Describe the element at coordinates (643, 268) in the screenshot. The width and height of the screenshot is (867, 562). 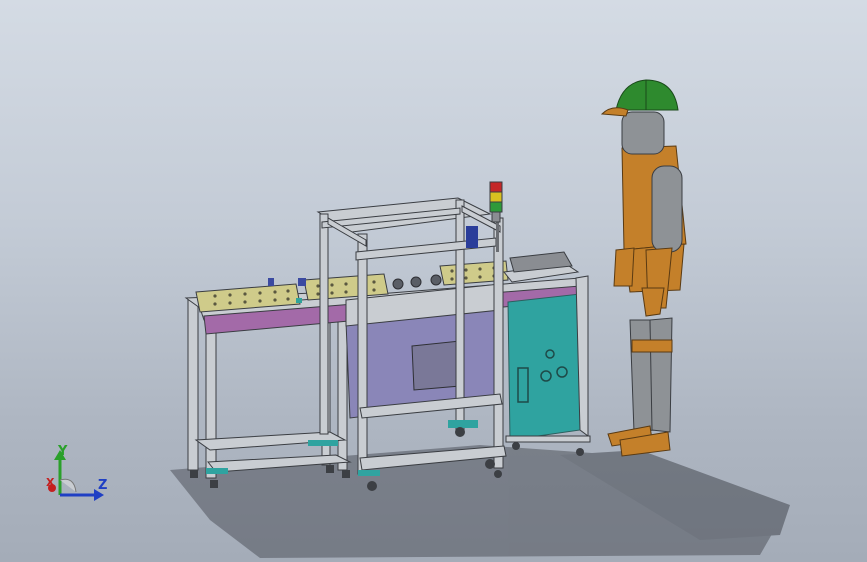
I see `operator-figure` at that location.